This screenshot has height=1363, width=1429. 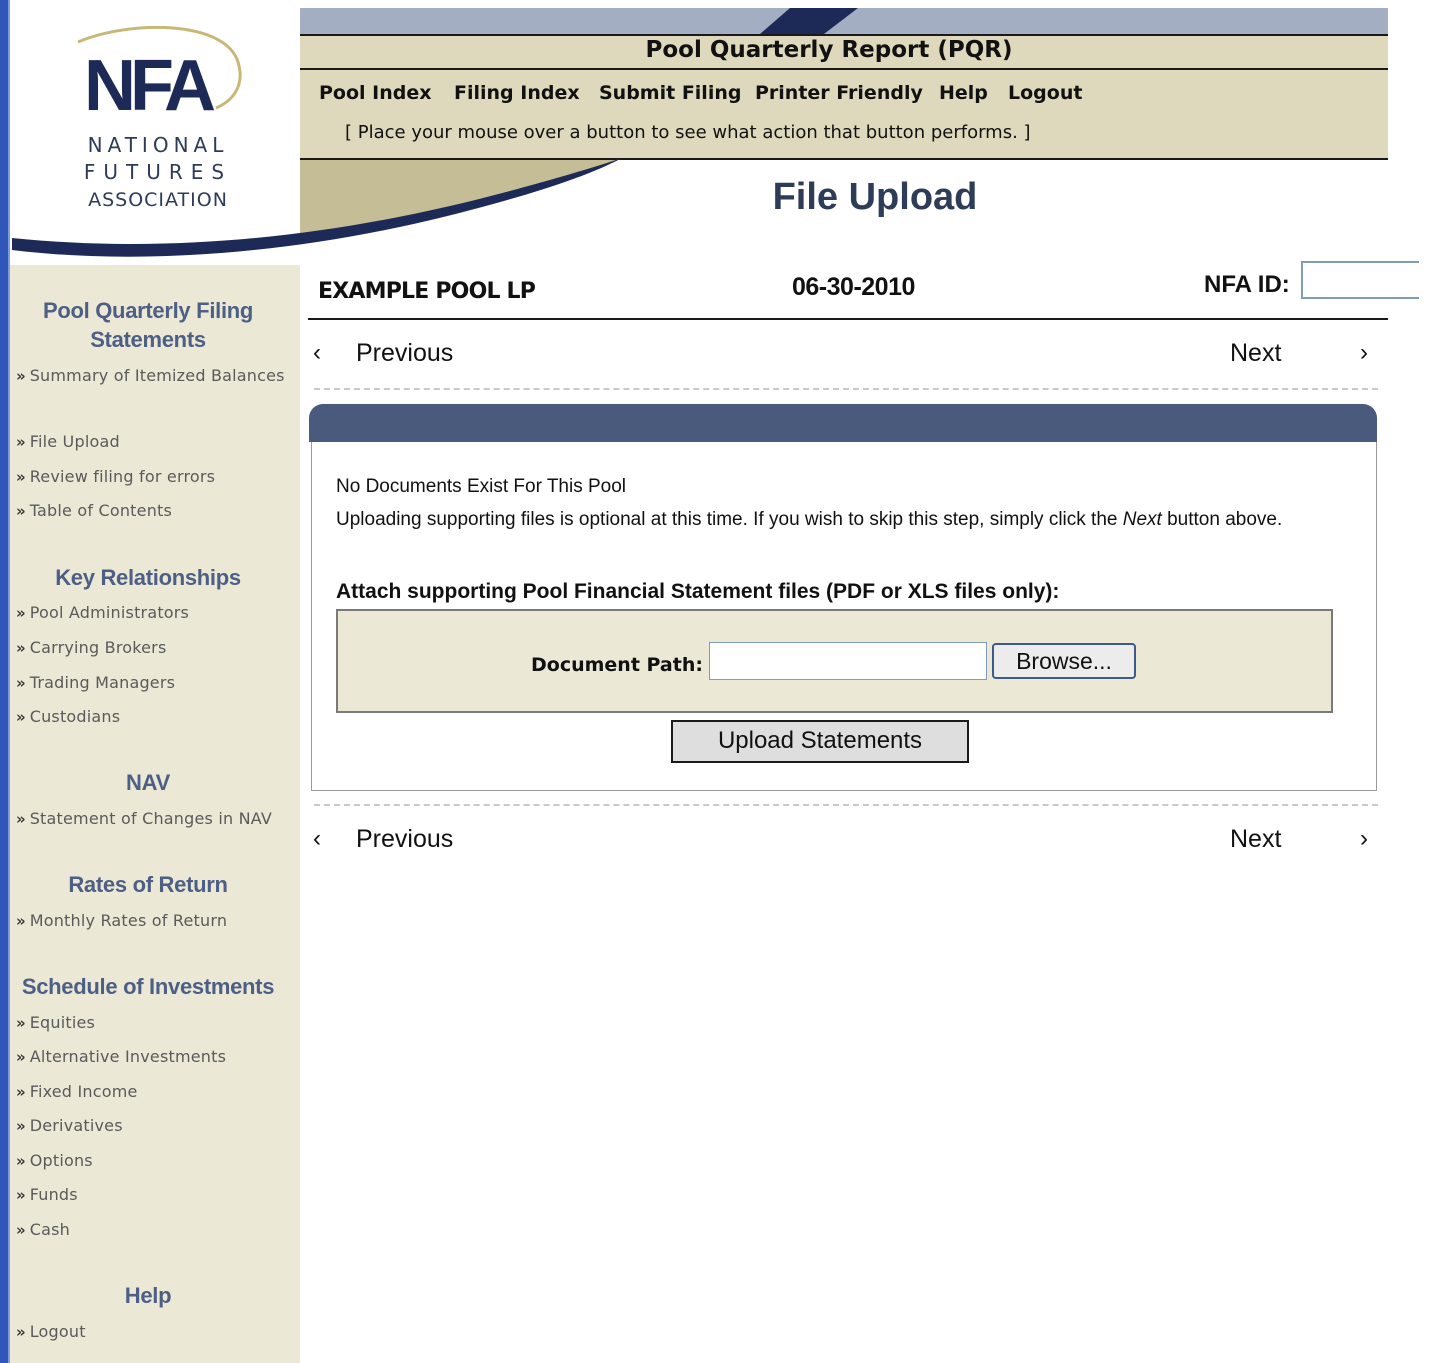 I want to click on nav-help-button: Help, so click(x=963, y=93).